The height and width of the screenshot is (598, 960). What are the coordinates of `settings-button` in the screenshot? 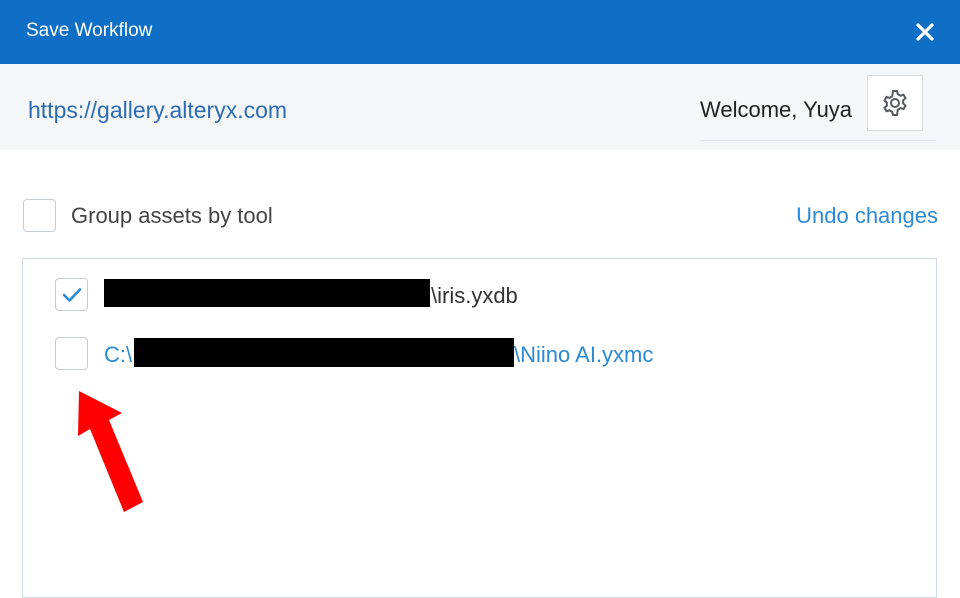 It's located at (895, 103).